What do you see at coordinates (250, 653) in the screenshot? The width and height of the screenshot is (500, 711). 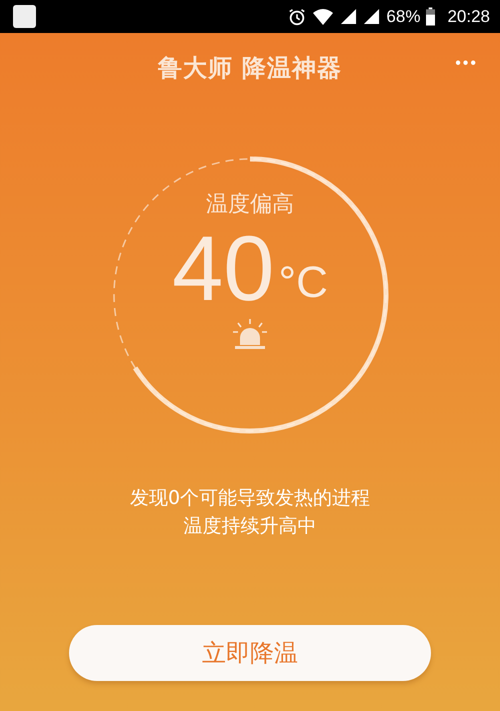 I see `cool-down-button: 立即降温` at bounding box center [250, 653].